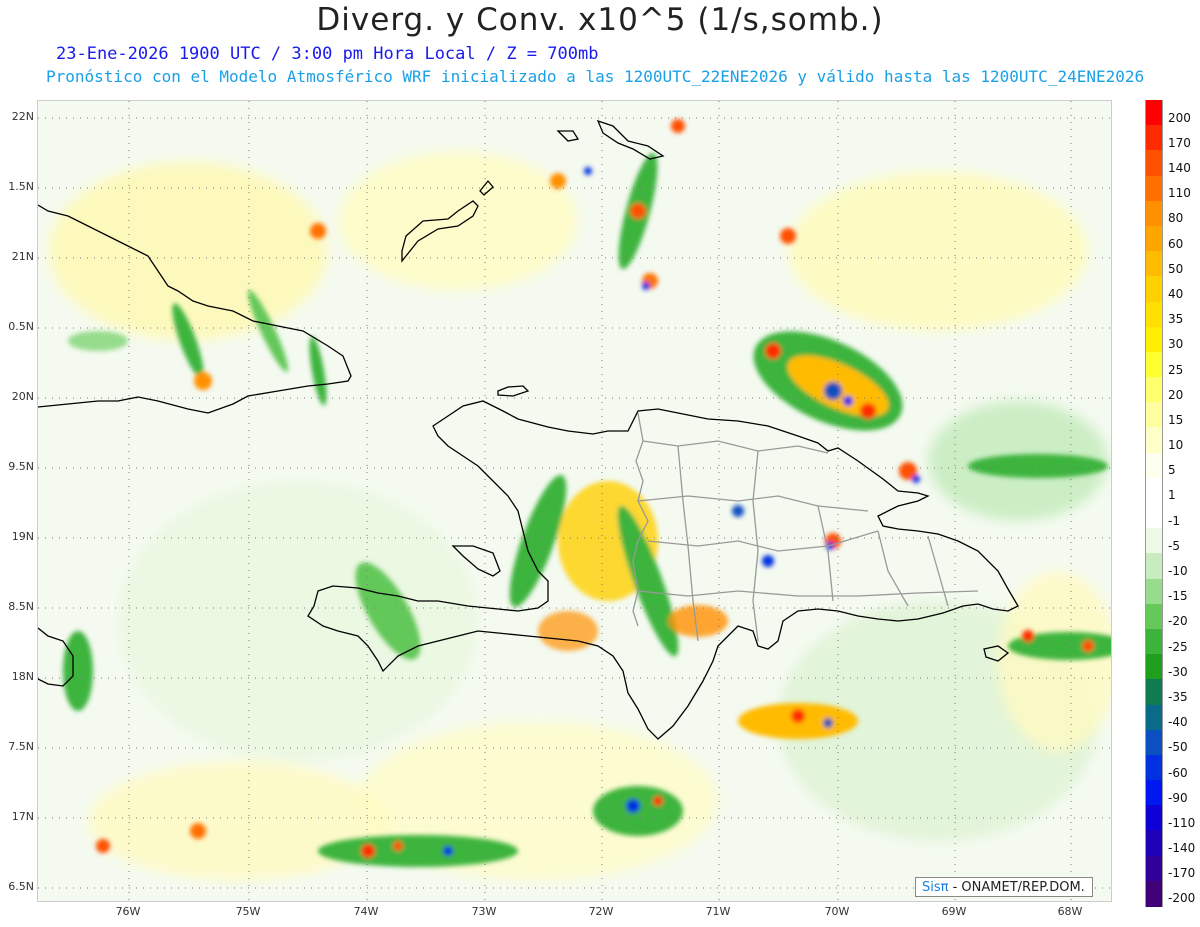 The width and height of the screenshot is (1200, 927). I want to click on lat-label: 7.5N, so click(21, 746).